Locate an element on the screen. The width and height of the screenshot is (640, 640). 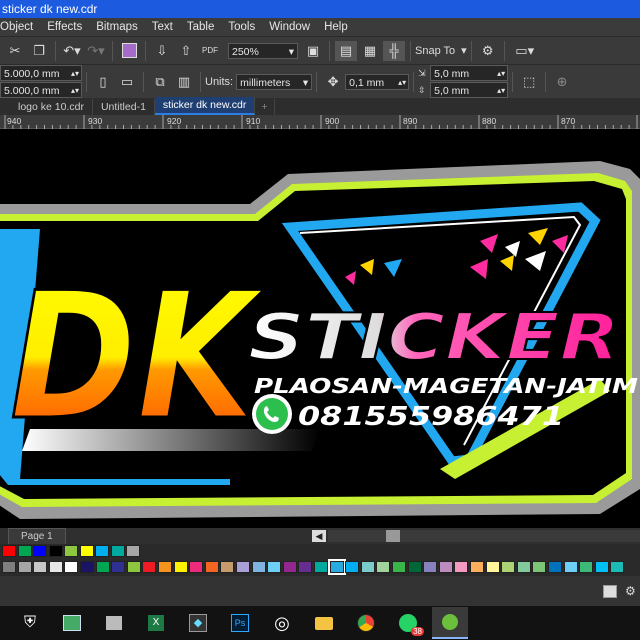
nudge-distance-field: 0,1 mm ▴▾ is located at coordinates (377, 82).